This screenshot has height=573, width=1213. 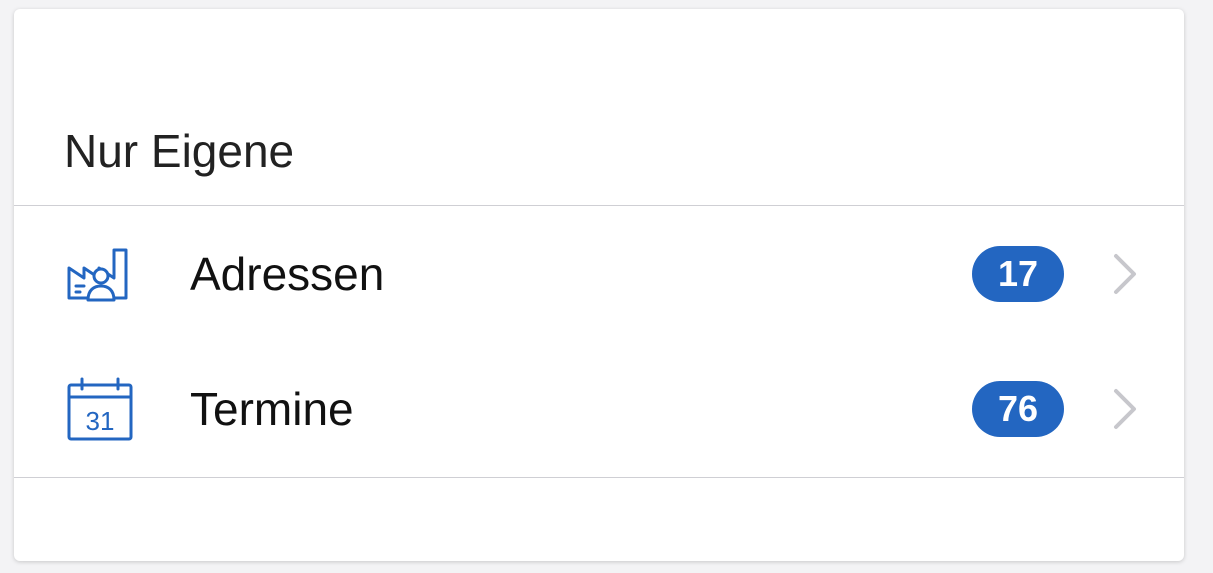 What do you see at coordinates (1018, 274) in the screenshot?
I see `count-badge: 17` at bounding box center [1018, 274].